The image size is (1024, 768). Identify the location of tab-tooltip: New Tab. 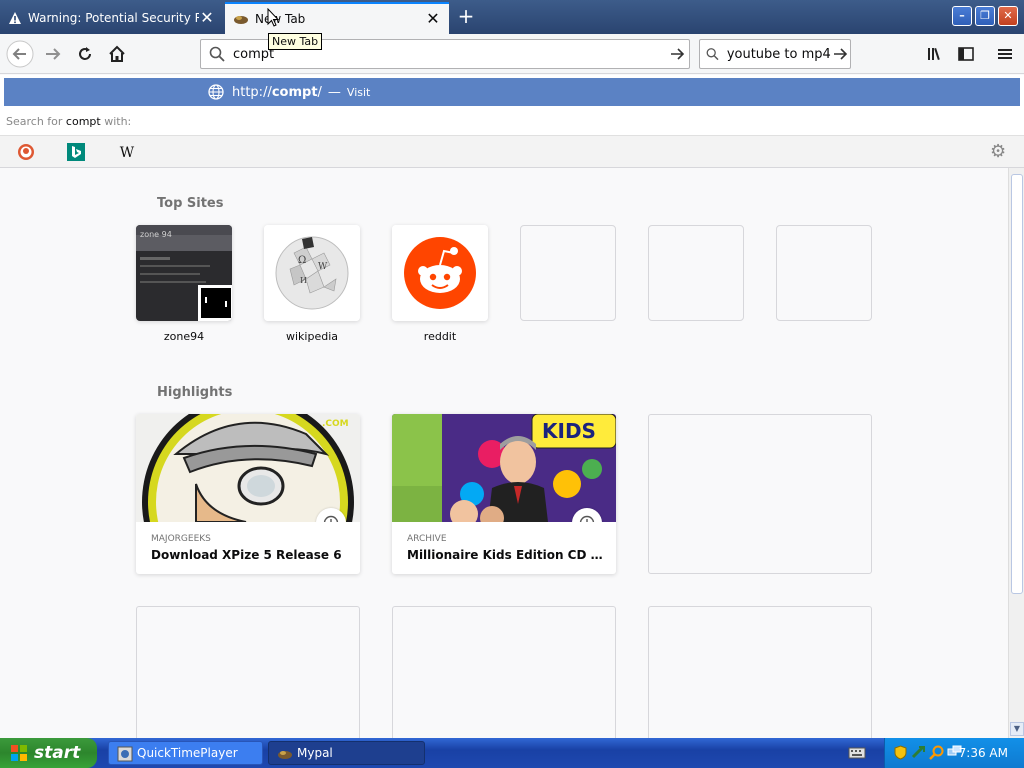
(295, 41).